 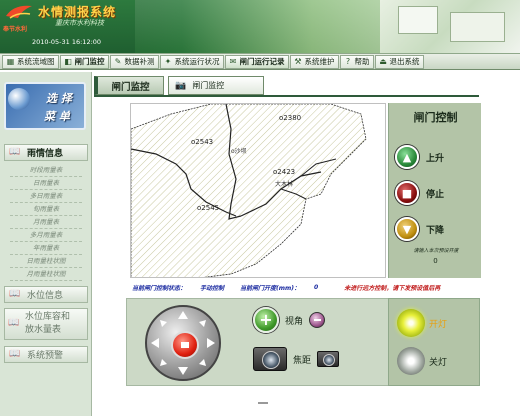 What do you see at coordinates (289, 320) in the screenshot?
I see `view-angle-control: + 视角` at bounding box center [289, 320].